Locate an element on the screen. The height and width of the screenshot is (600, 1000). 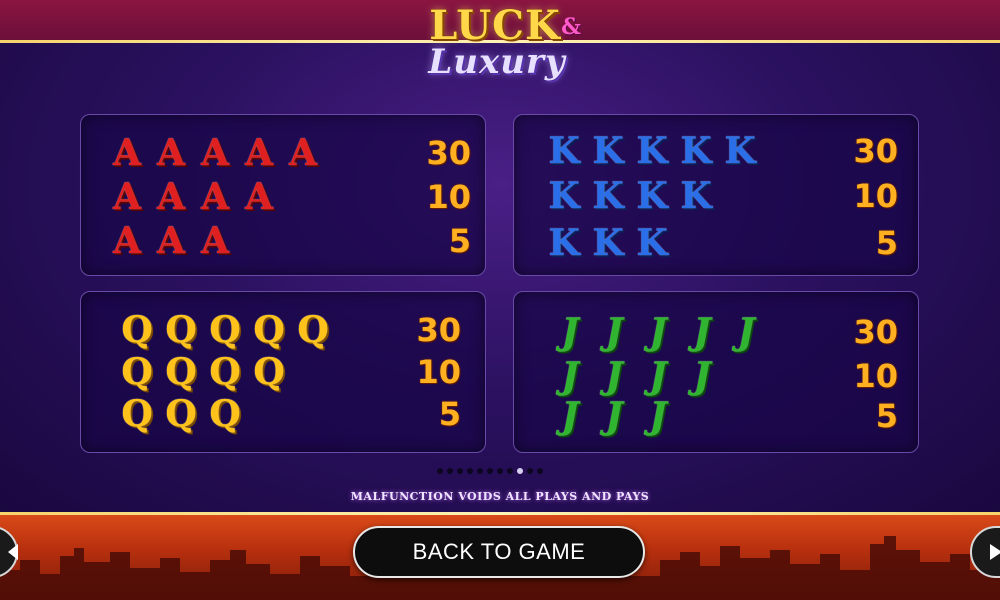
pay-row-5-of-kind: K K K K K 30 is located at coordinates (716, 151).